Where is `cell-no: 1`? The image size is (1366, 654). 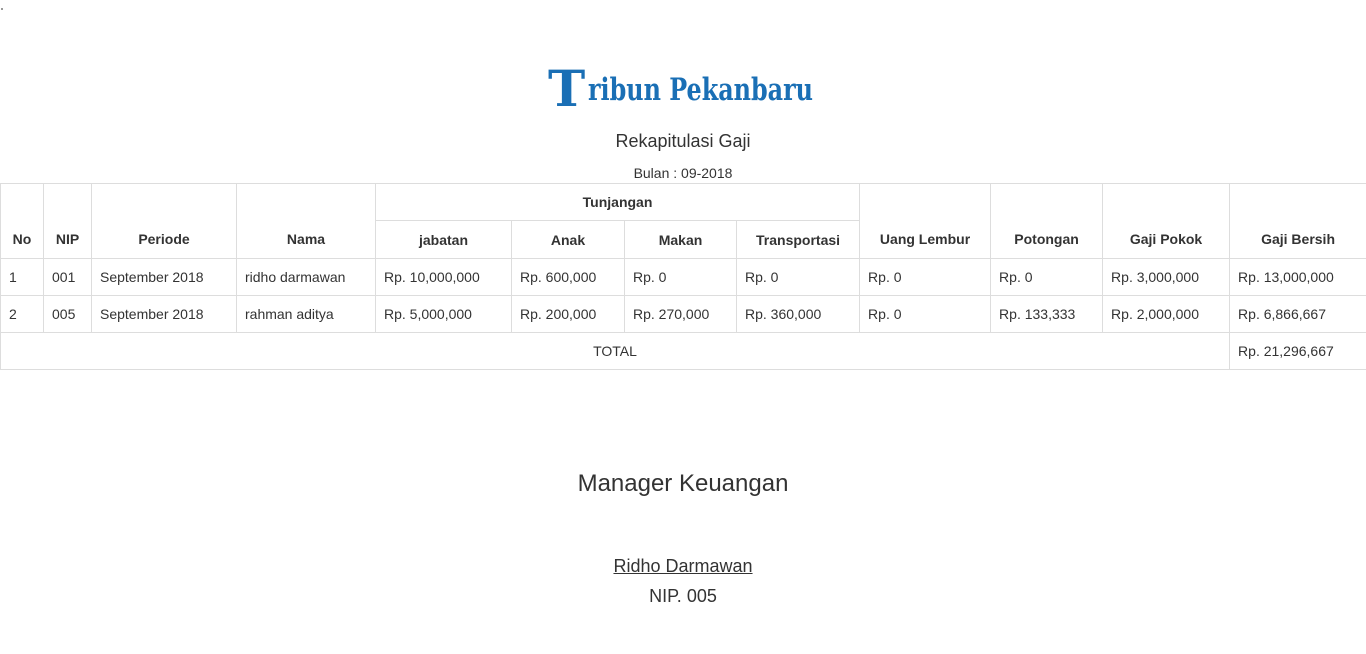
cell-no: 1 is located at coordinates (22, 277).